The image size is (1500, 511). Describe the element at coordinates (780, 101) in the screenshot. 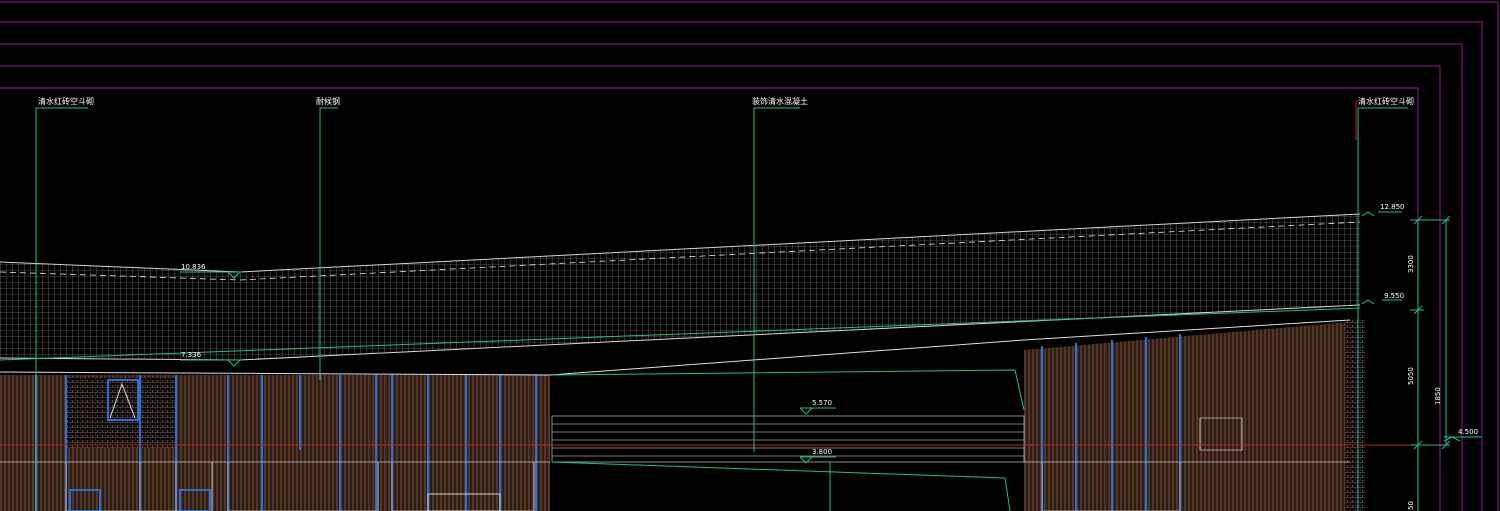

I see `callout-label: 装饰清水混凝土` at that location.